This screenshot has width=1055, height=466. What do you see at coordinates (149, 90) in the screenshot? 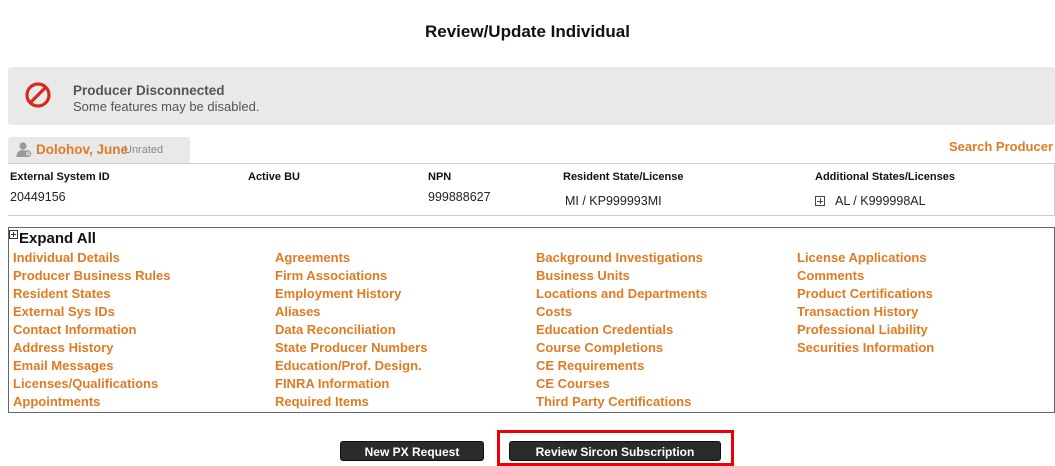
I see `alert-title: Producer Disconnected` at bounding box center [149, 90].